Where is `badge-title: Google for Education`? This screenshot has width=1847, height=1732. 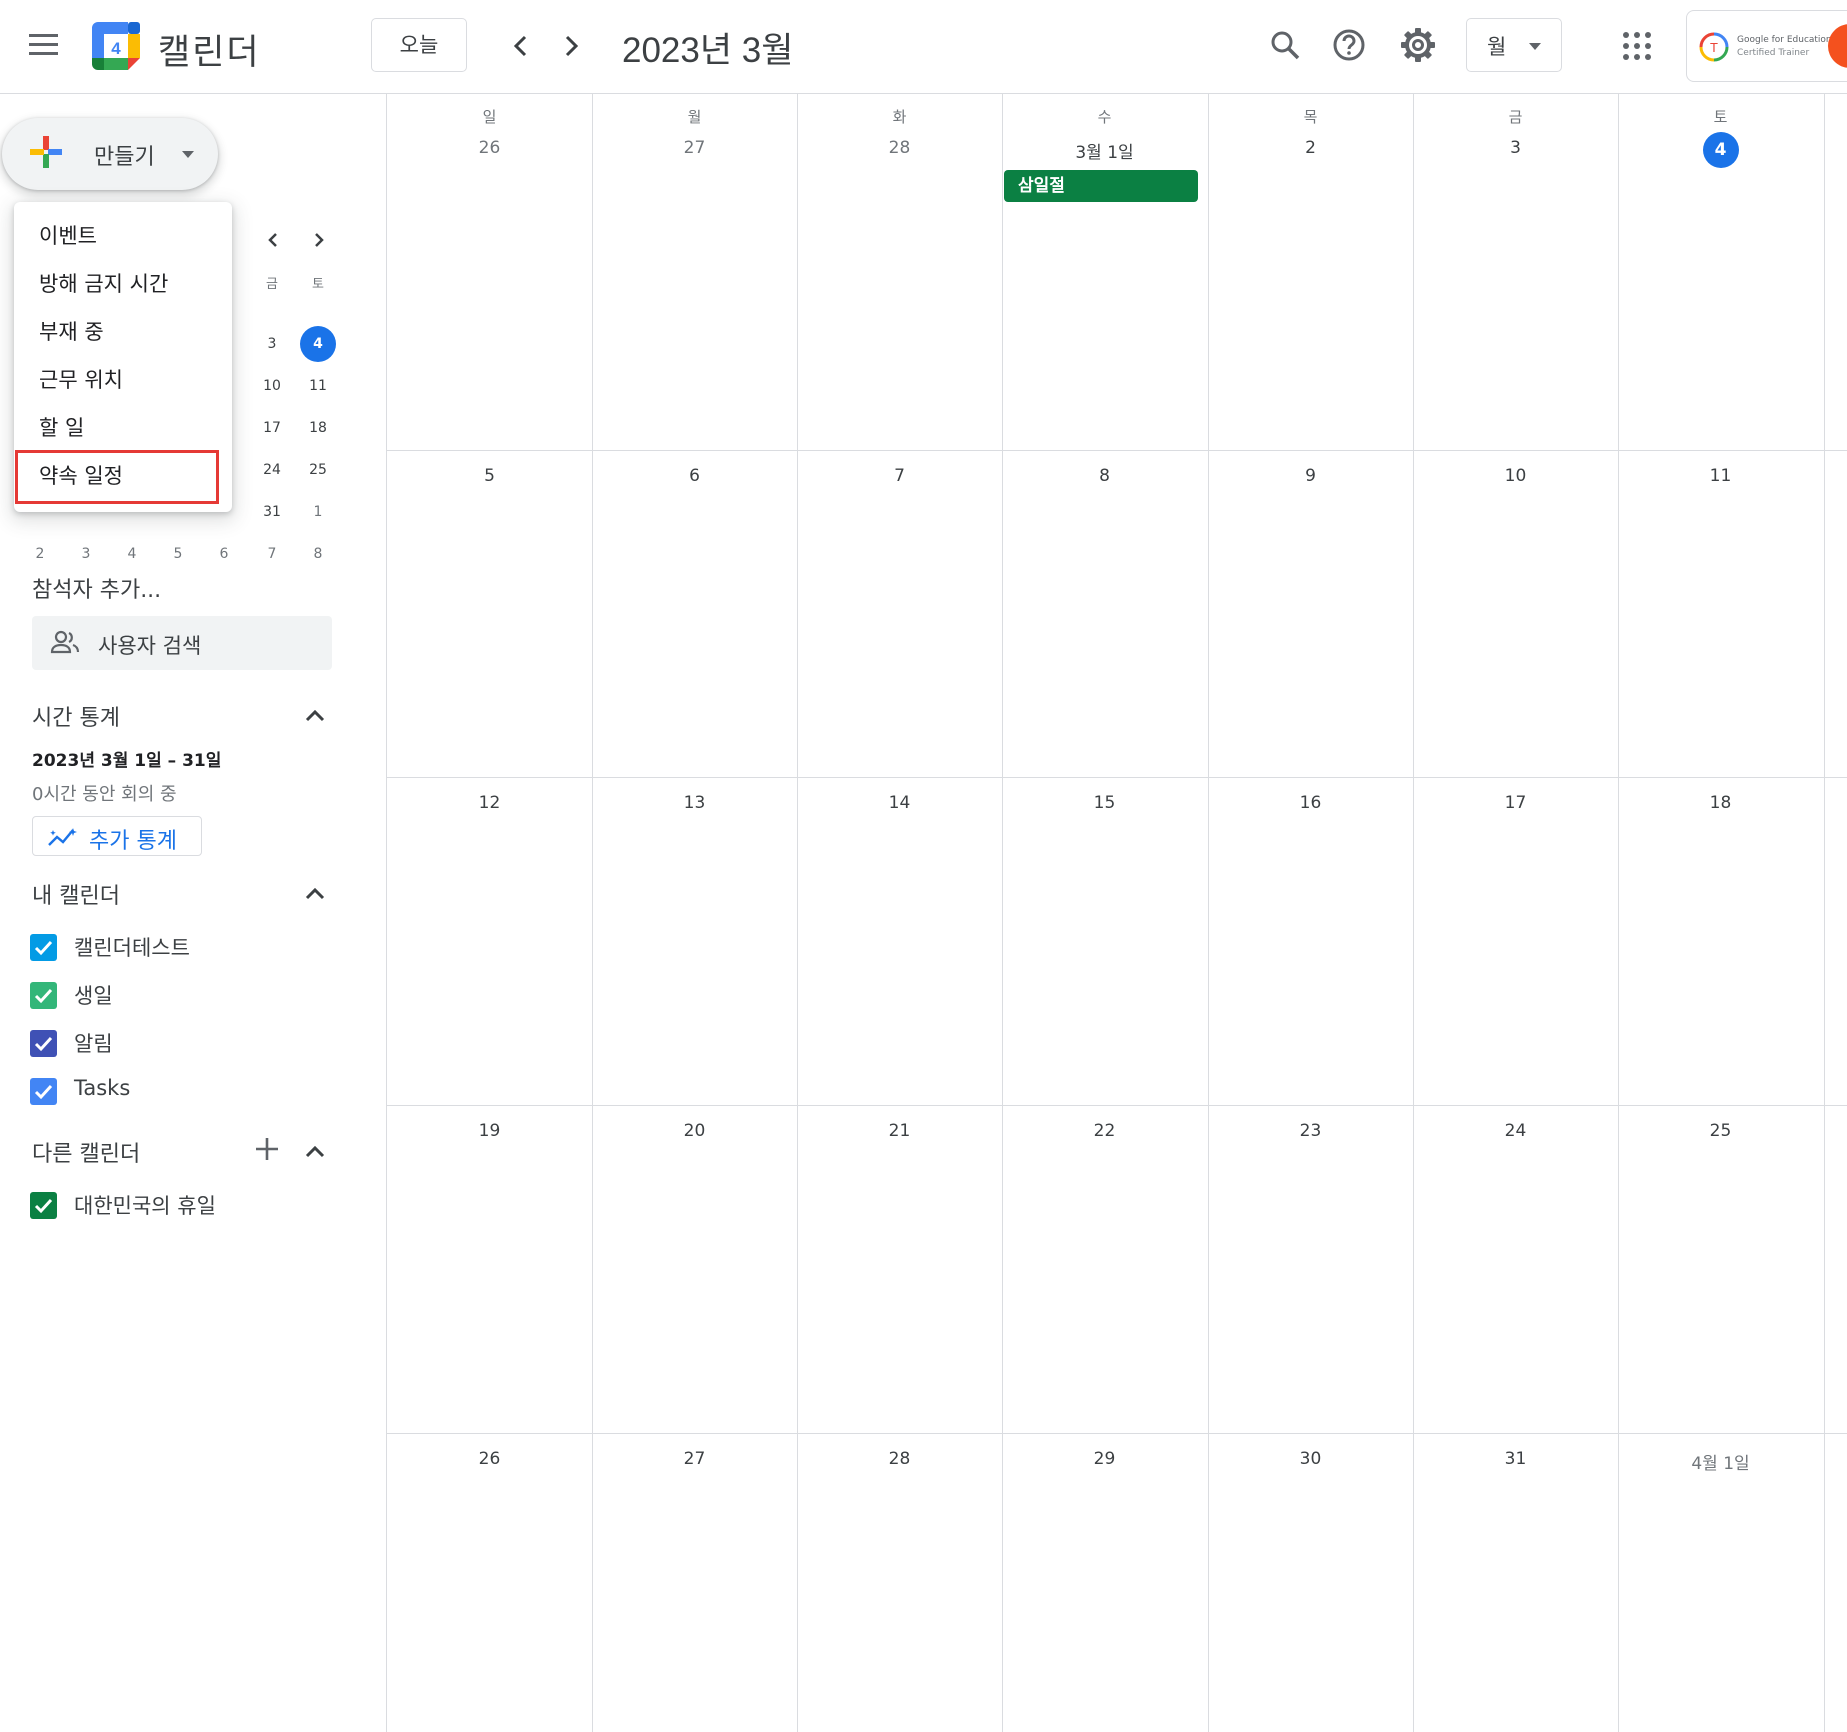 badge-title: Google for Education is located at coordinates (1784, 40).